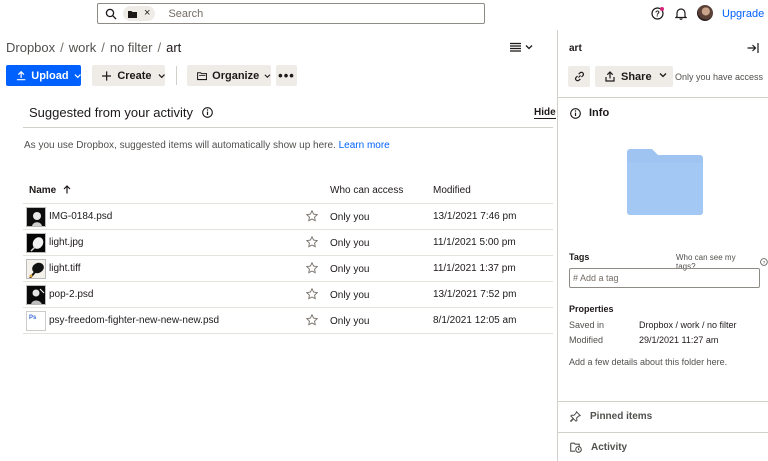 The height and width of the screenshot is (461, 768). Describe the element at coordinates (688, 325) in the screenshot. I see `saved-in-value: Dropbox / work / no filter` at that location.